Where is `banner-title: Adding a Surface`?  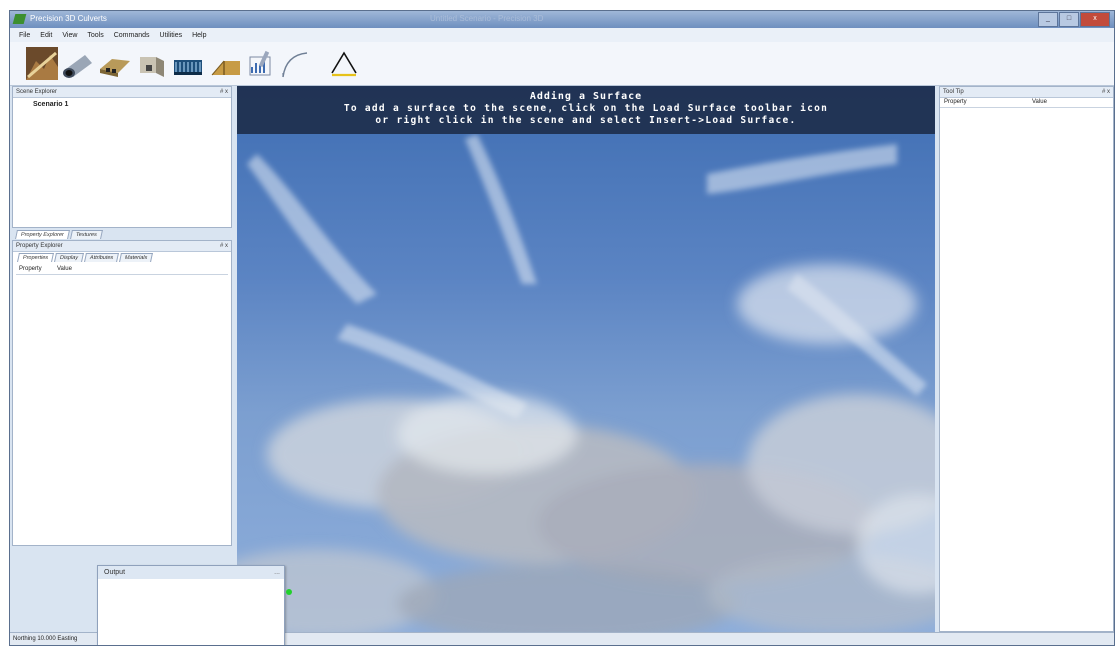 banner-title: Adding a Surface is located at coordinates (586, 96).